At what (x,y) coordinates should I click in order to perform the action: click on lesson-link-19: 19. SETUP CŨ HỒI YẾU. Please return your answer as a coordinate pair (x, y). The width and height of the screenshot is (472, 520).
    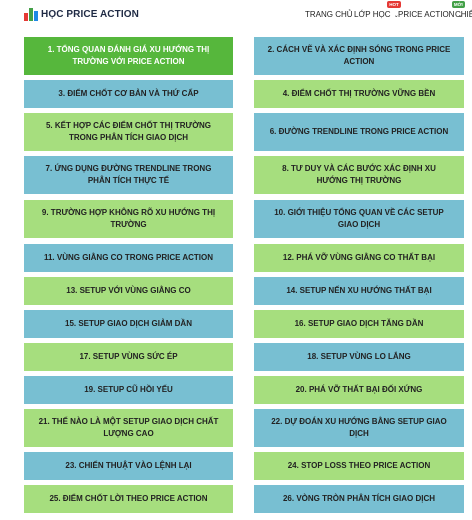
    Looking at the image, I should click on (128, 390).